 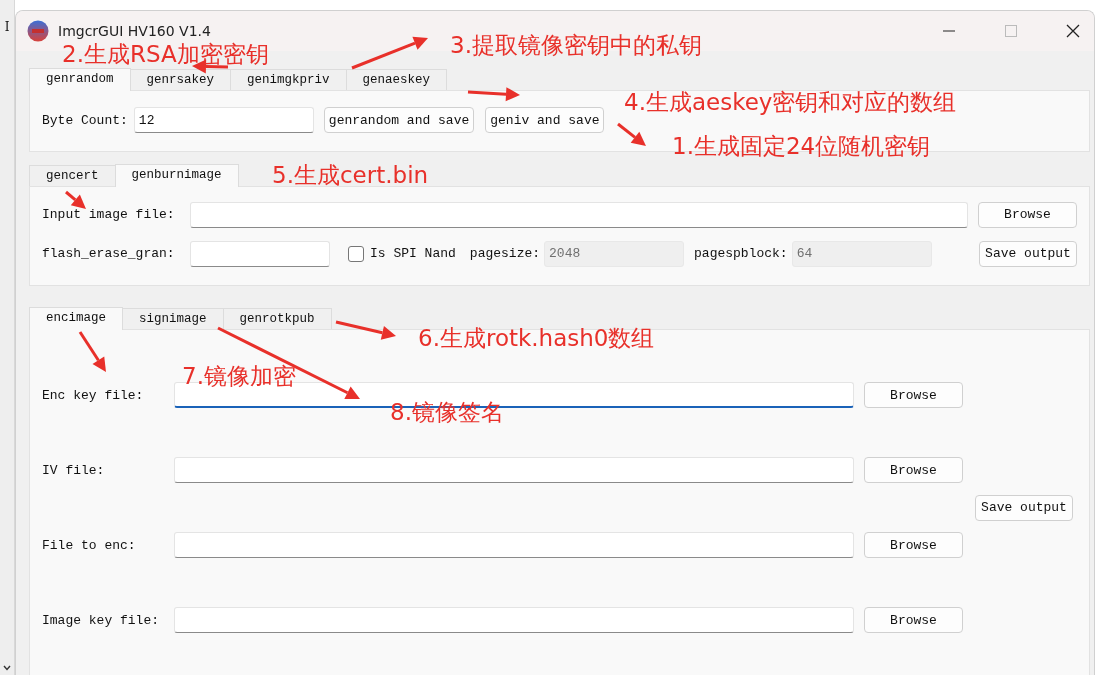 I want to click on chevron-down-icon, so click(x=7, y=668).